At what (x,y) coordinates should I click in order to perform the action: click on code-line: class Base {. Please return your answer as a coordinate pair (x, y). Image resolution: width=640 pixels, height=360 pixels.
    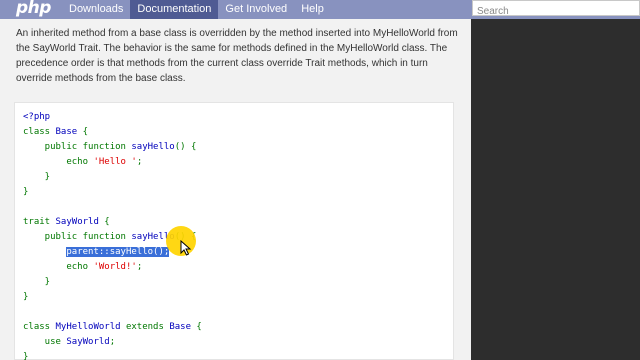
    Looking at the image, I should click on (238, 132).